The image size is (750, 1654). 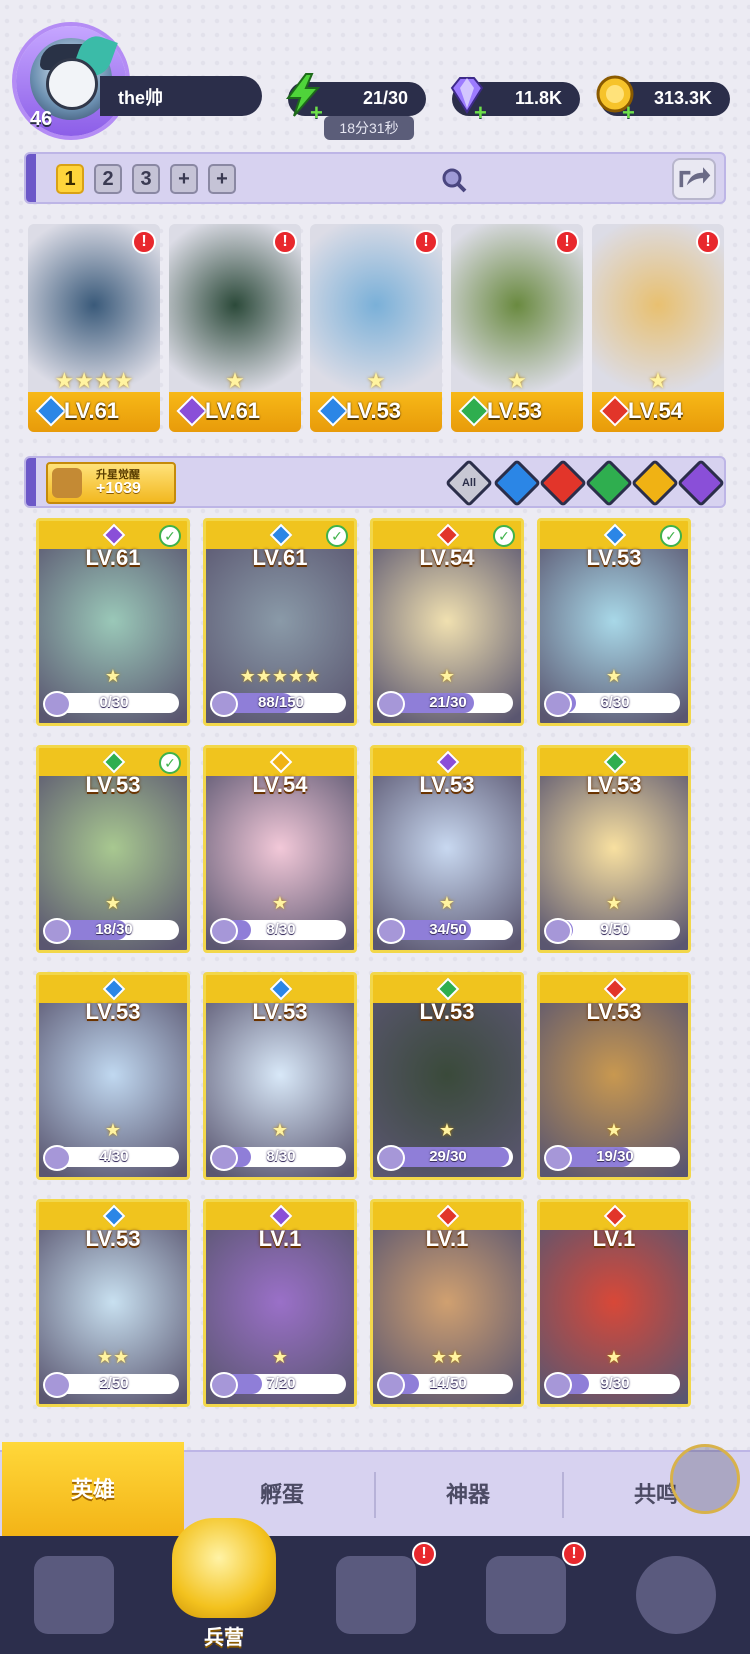 I want to click on coins-value: 313.3K, so click(x=682, y=98).